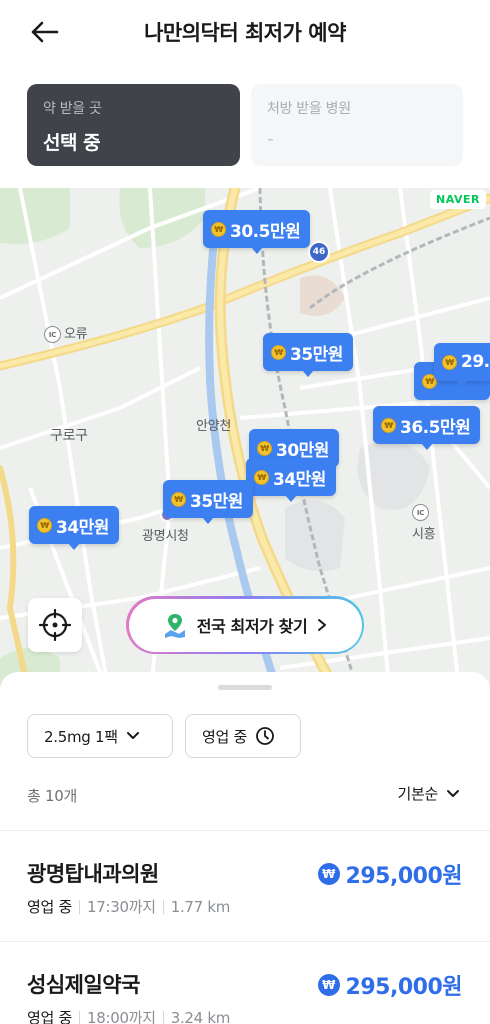 The image size is (490, 1024). Describe the element at coordinates (302, 450) in the screenshot. I see `price-pin-label: 30만원` at that location.